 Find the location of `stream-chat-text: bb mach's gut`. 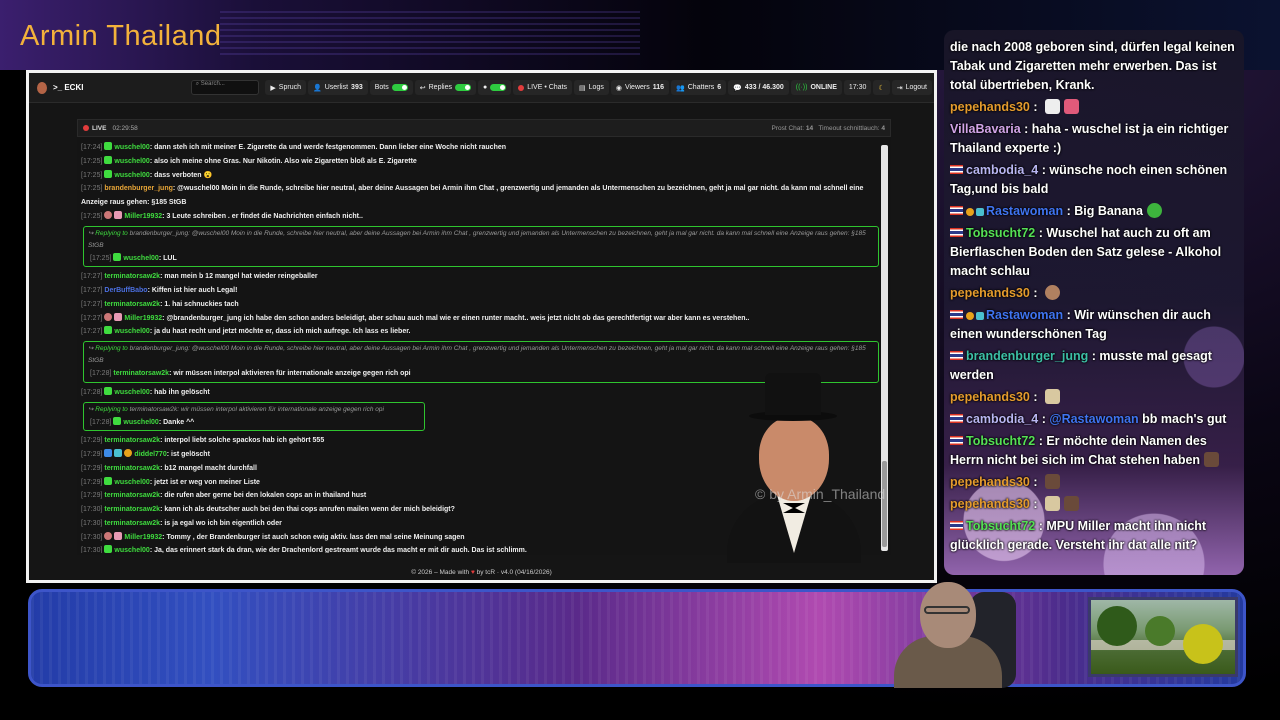

stream-chat-text: bb mach's gut is located at coordinates (1182, 419).